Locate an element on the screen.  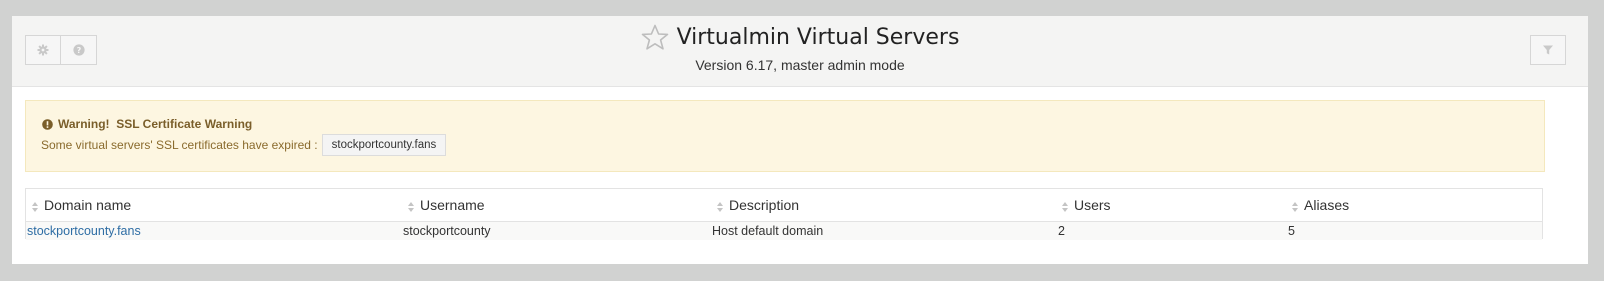
column-label: Domain name is located at coordinates (88, 205).